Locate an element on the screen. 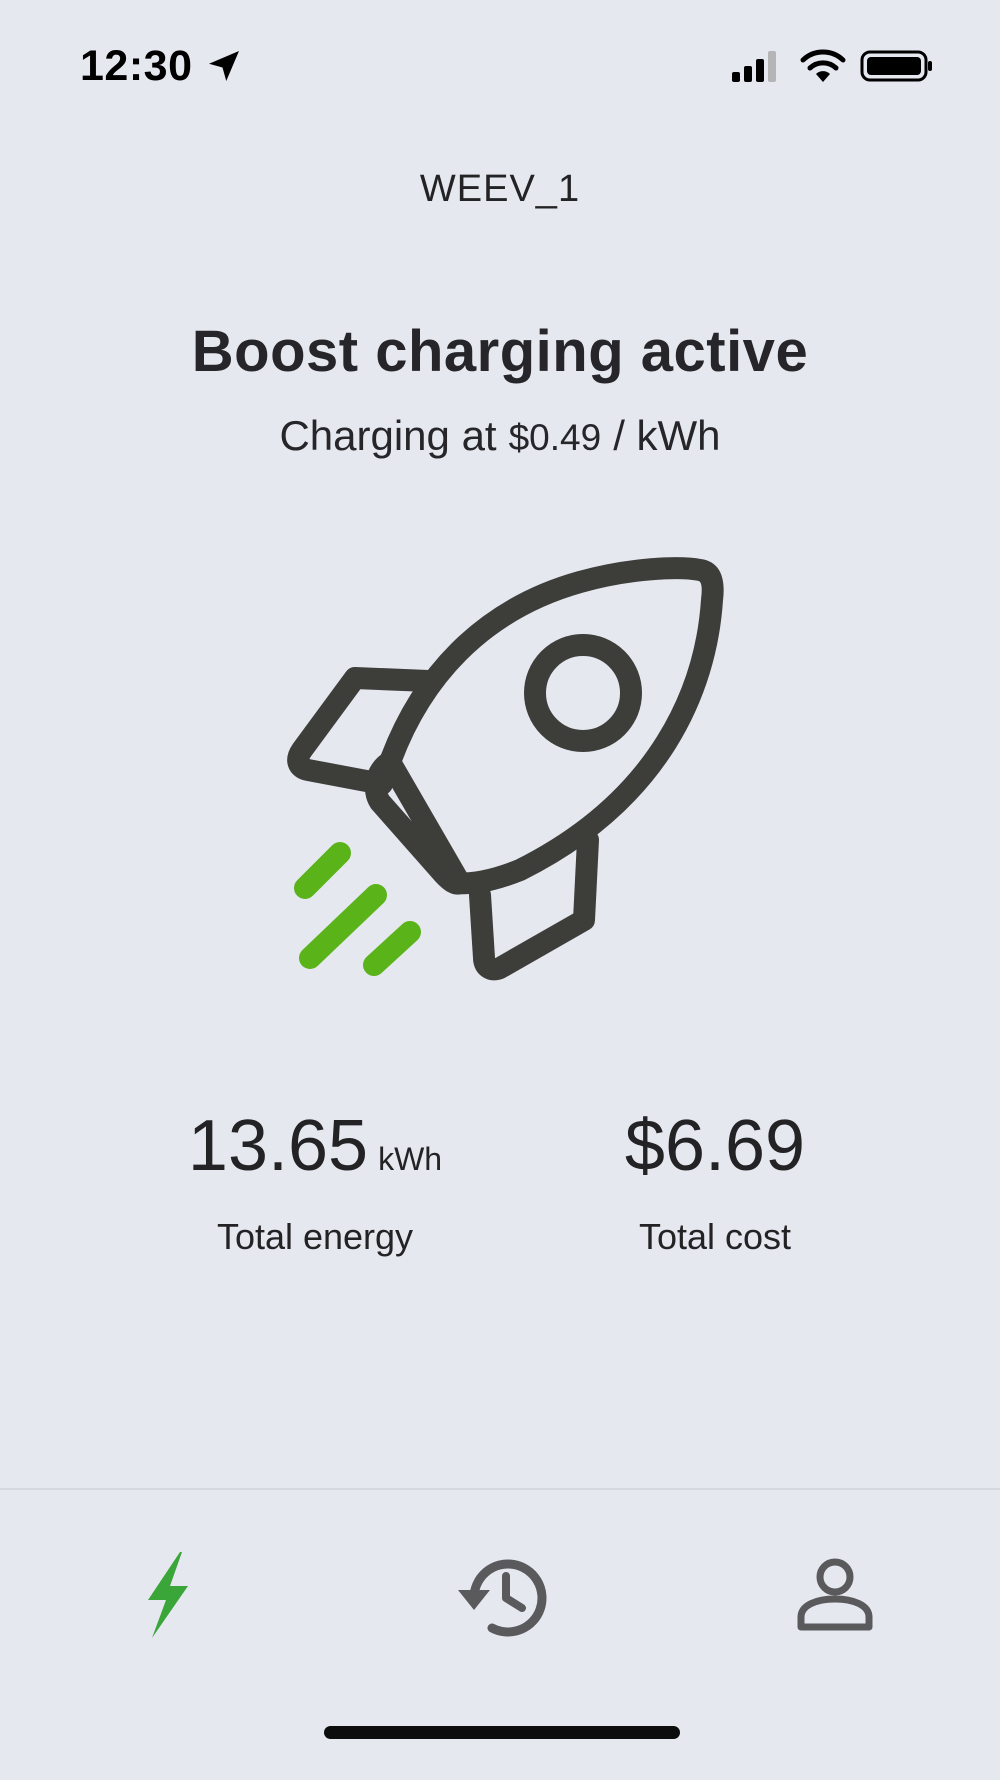 The width and height of the screenshot is (1000, 1780). rocket-icon is located at coordinates (505, 769).